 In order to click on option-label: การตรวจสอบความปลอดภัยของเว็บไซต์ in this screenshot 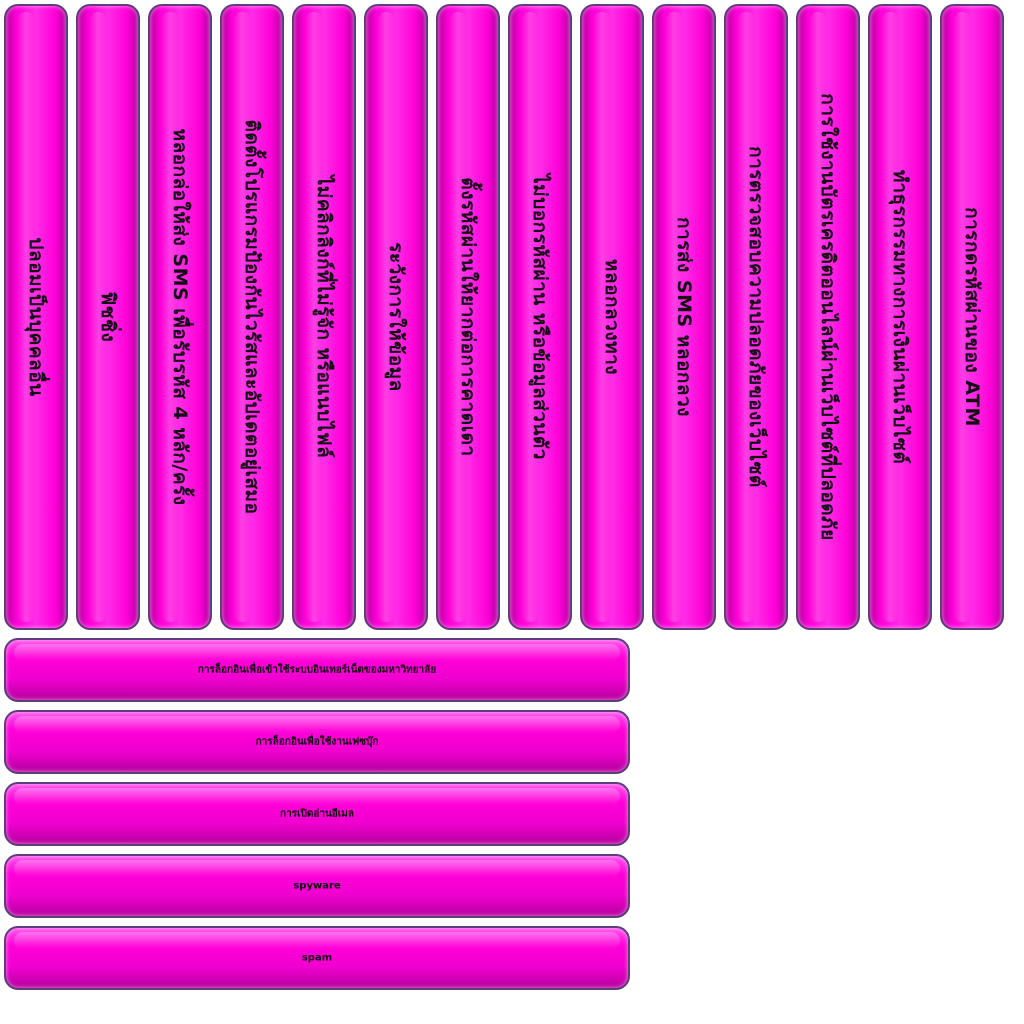, I will do `click(756, 317)`.